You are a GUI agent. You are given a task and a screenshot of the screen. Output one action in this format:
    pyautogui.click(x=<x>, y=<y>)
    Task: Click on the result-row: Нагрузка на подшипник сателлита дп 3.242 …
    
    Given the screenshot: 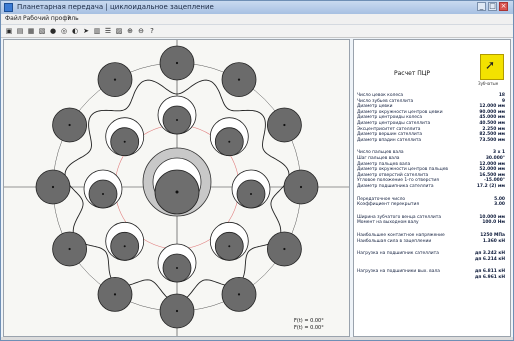 What is the action you would take?
    pyautogui.click(x=432, y=253)
    